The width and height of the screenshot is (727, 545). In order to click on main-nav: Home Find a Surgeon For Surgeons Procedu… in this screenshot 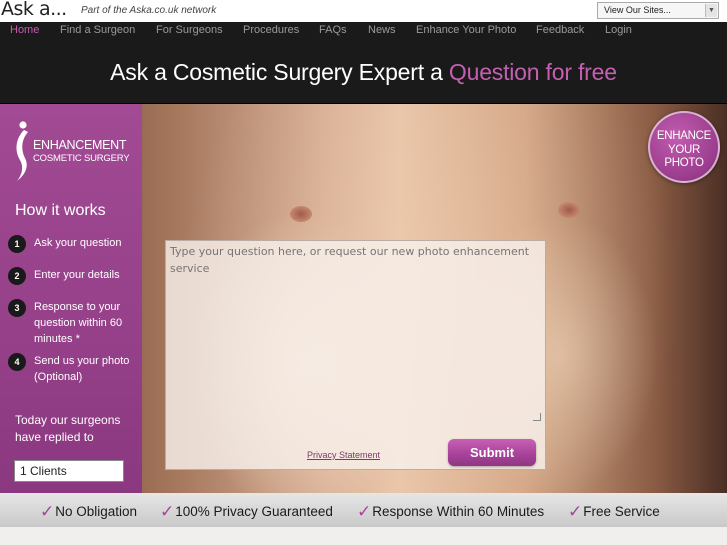, I will do `click(363, 31)`.